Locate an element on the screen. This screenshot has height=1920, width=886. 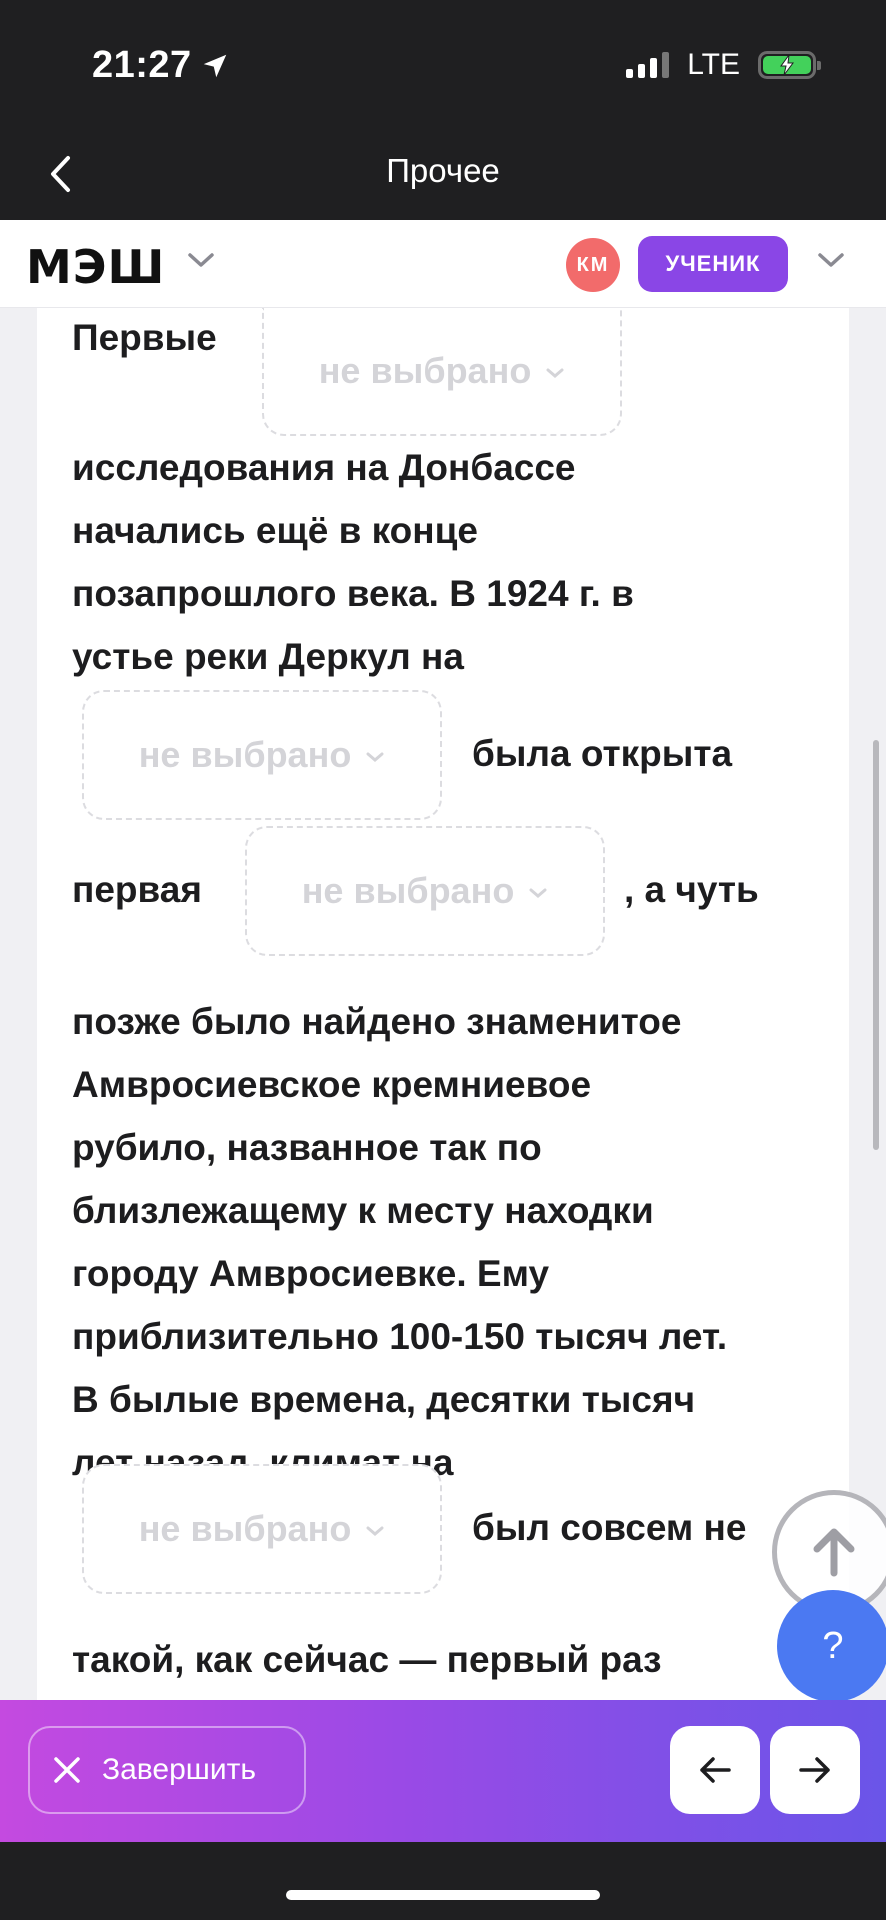
answer-select-1: не выбрано is located at coordinates (442, 372).